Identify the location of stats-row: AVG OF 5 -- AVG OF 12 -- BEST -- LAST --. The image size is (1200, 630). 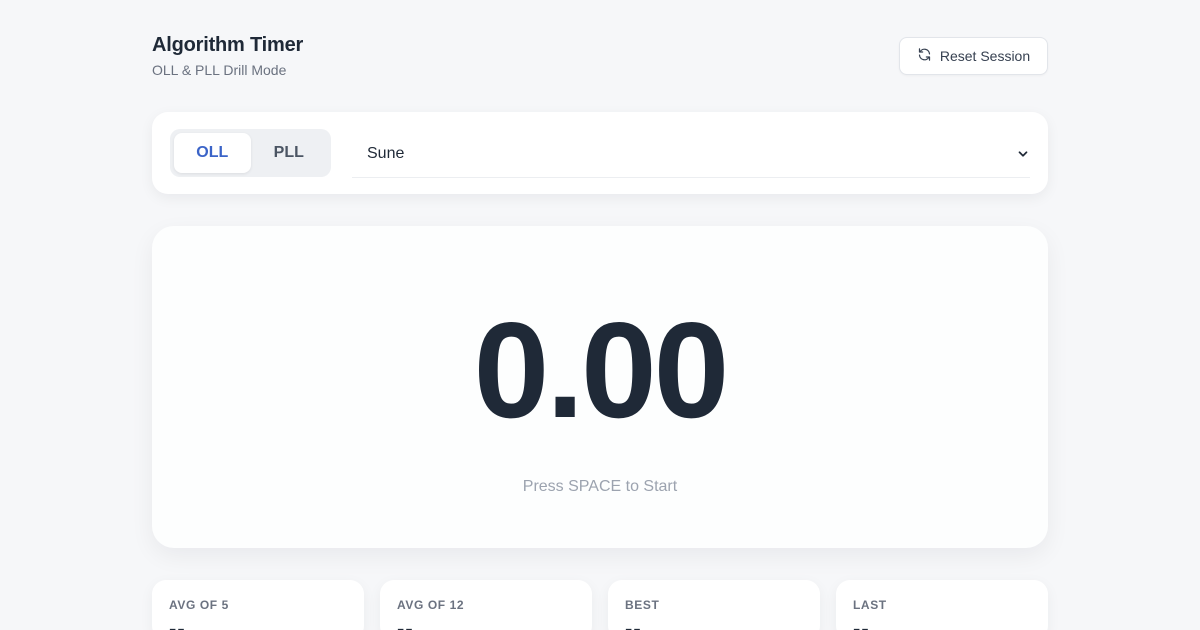
(600, 605).